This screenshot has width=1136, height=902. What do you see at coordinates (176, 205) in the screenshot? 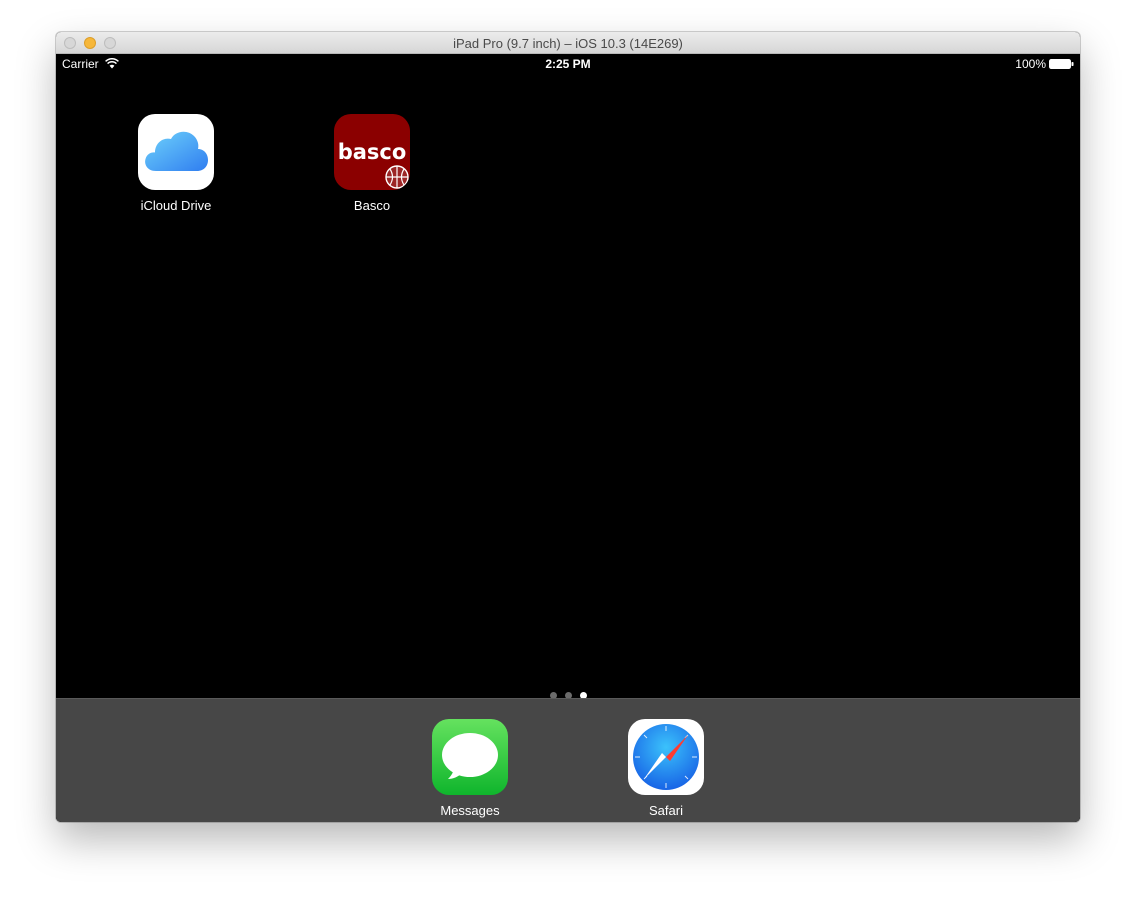
I see `app-label: iCloud Drive` at bounding box center [176, 205].